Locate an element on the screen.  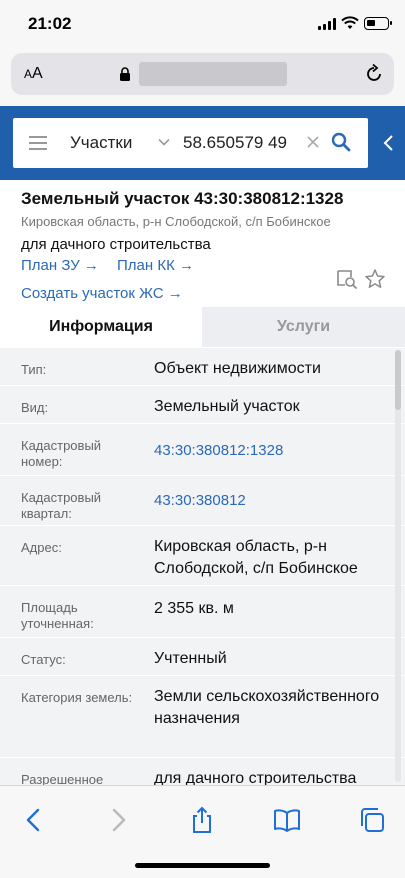
search-type-select: Участки is located at coordinates (101, 143).